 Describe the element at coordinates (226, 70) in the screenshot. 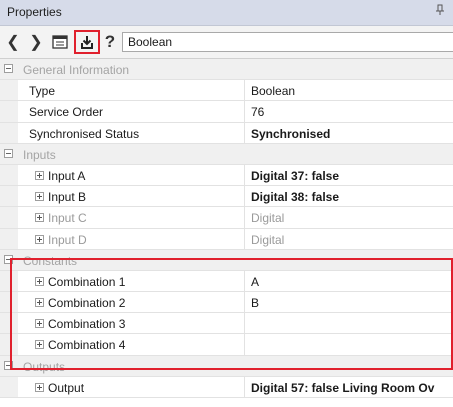

I see `category-general-information: General Information` at that location.